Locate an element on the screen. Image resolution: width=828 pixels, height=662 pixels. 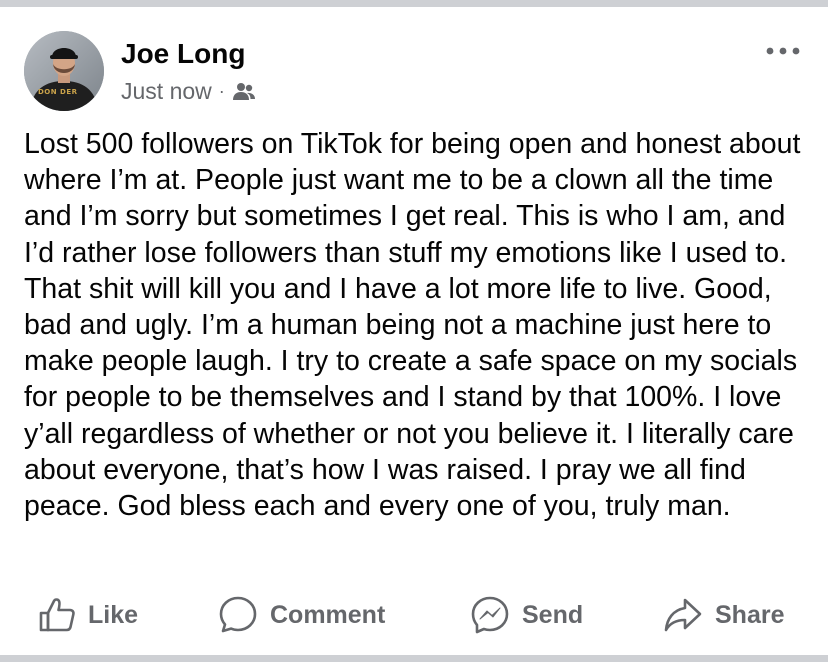
like-button: Like is located at coordinates (88, 615).